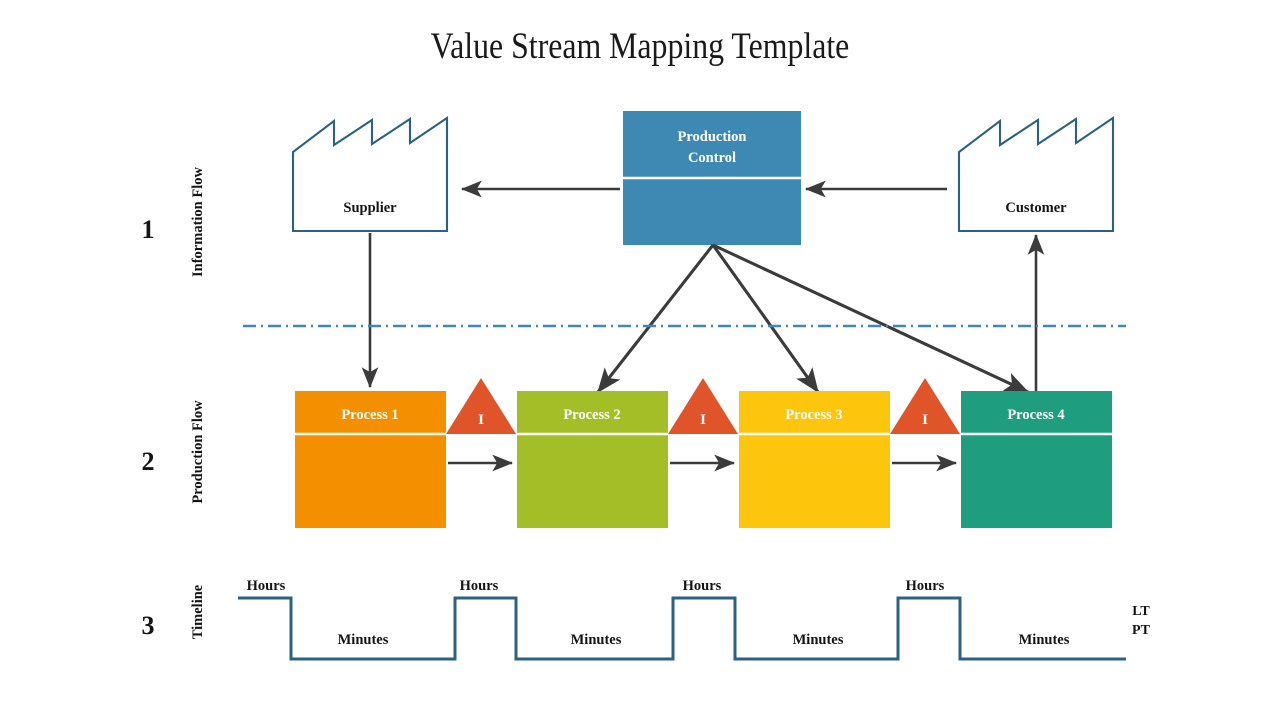 This screenshot has width=1280, height=720. I want to click on process-3-label: Process 3, so click(813, 415).